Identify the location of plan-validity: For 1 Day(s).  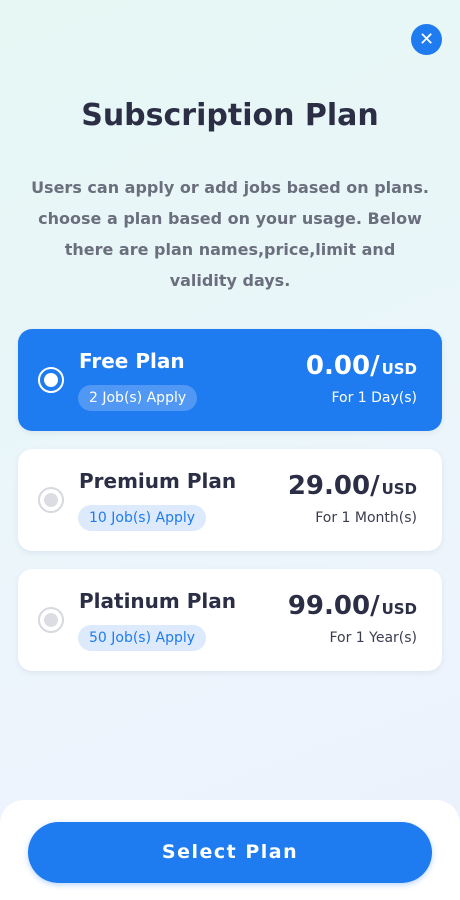
(374, 398).